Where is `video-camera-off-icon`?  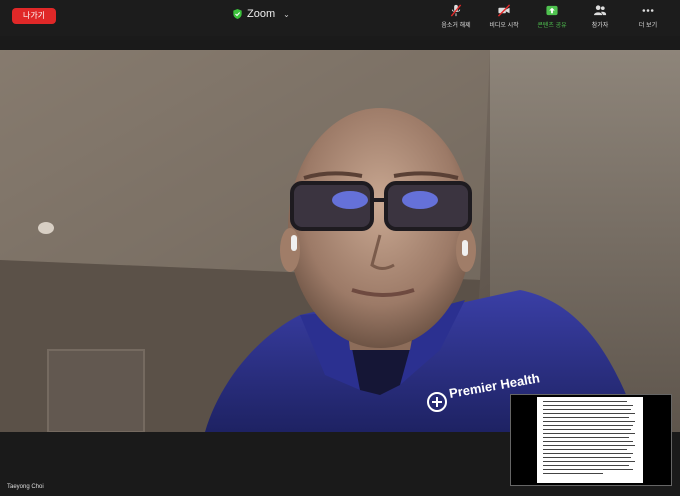
video-camera-off-icon is located at coordinates (504, 10).